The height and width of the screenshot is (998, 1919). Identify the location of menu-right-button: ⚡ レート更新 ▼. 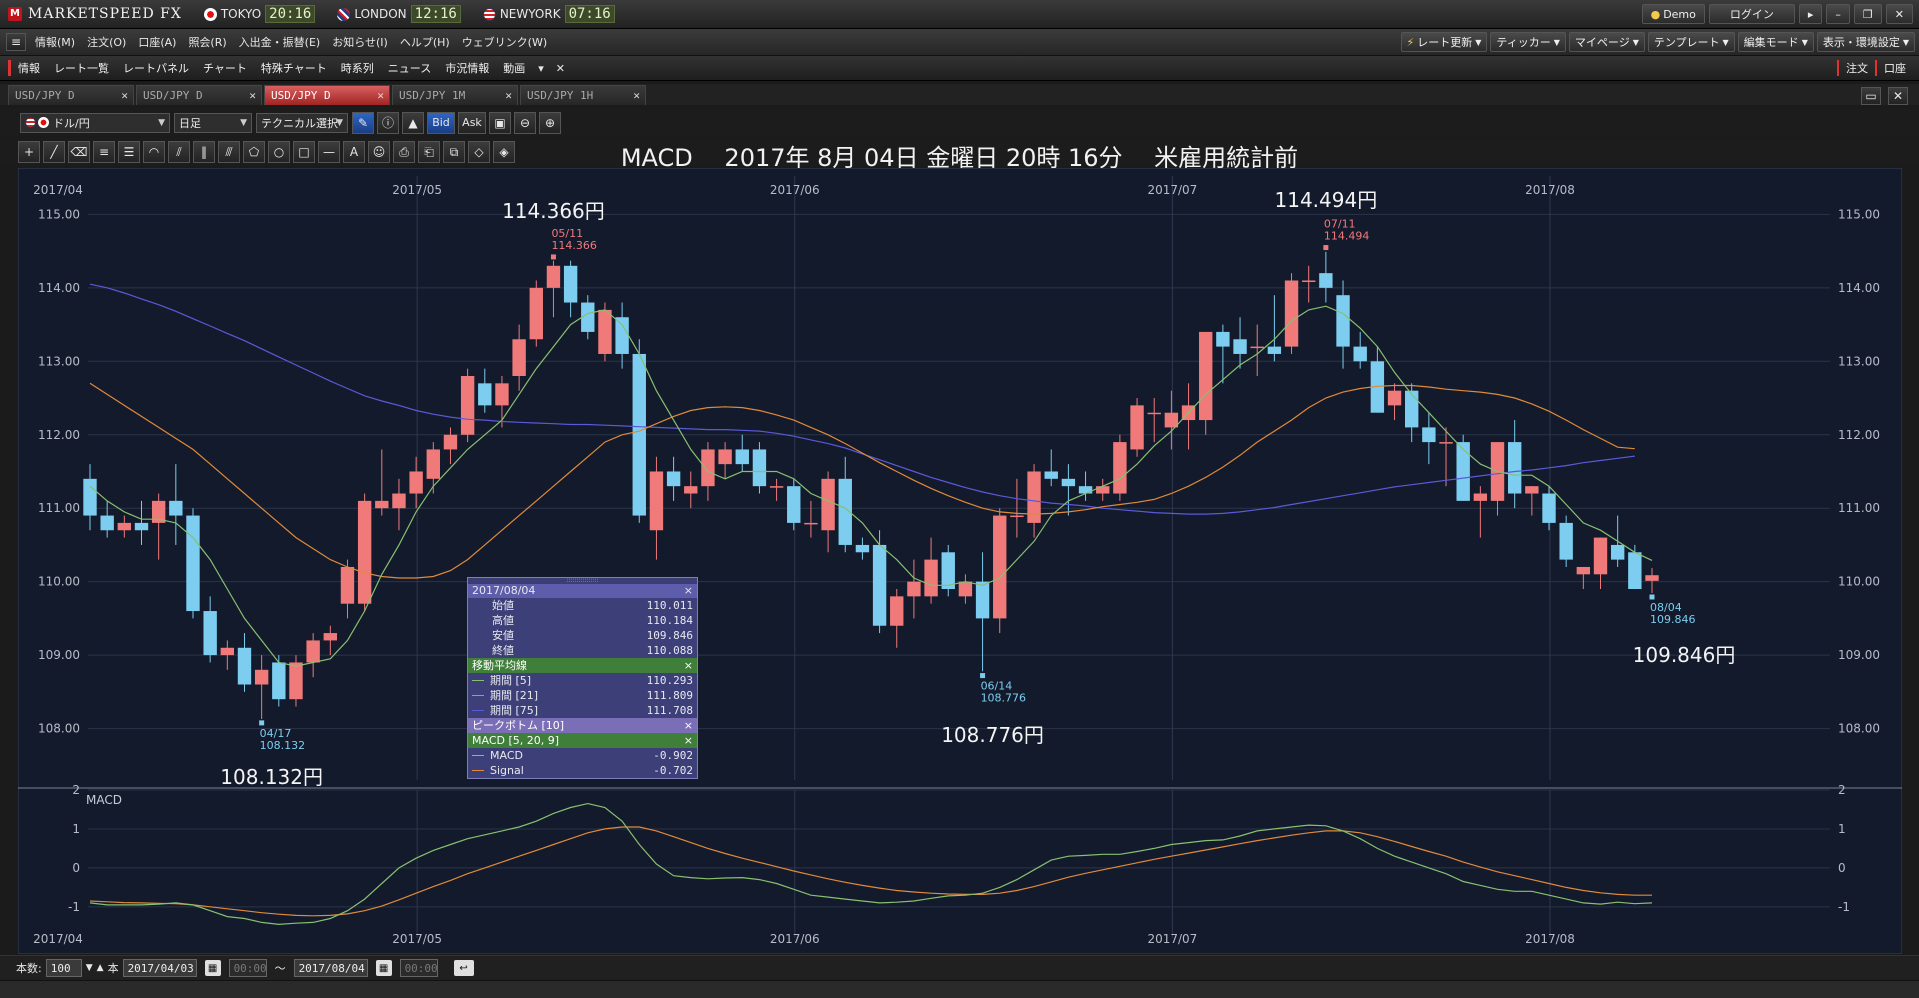
(1444, 42).